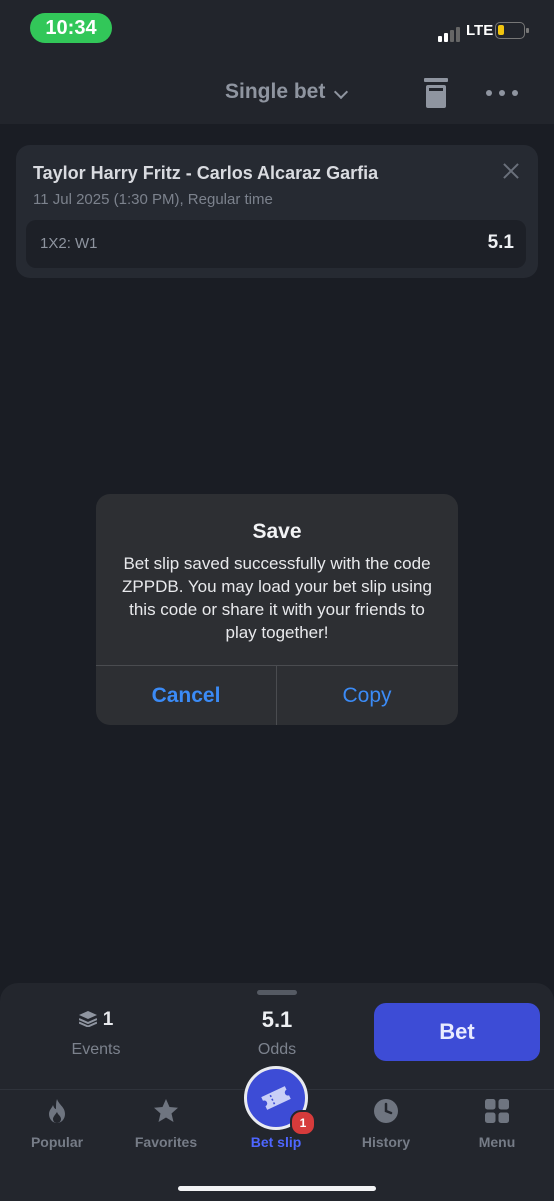 The height and width of the screenshot is (1201, 554). What do you see at coordinates (277, 531) in the screenshot?
I see `dialog-title: Save` at bounding box center [277, 531].